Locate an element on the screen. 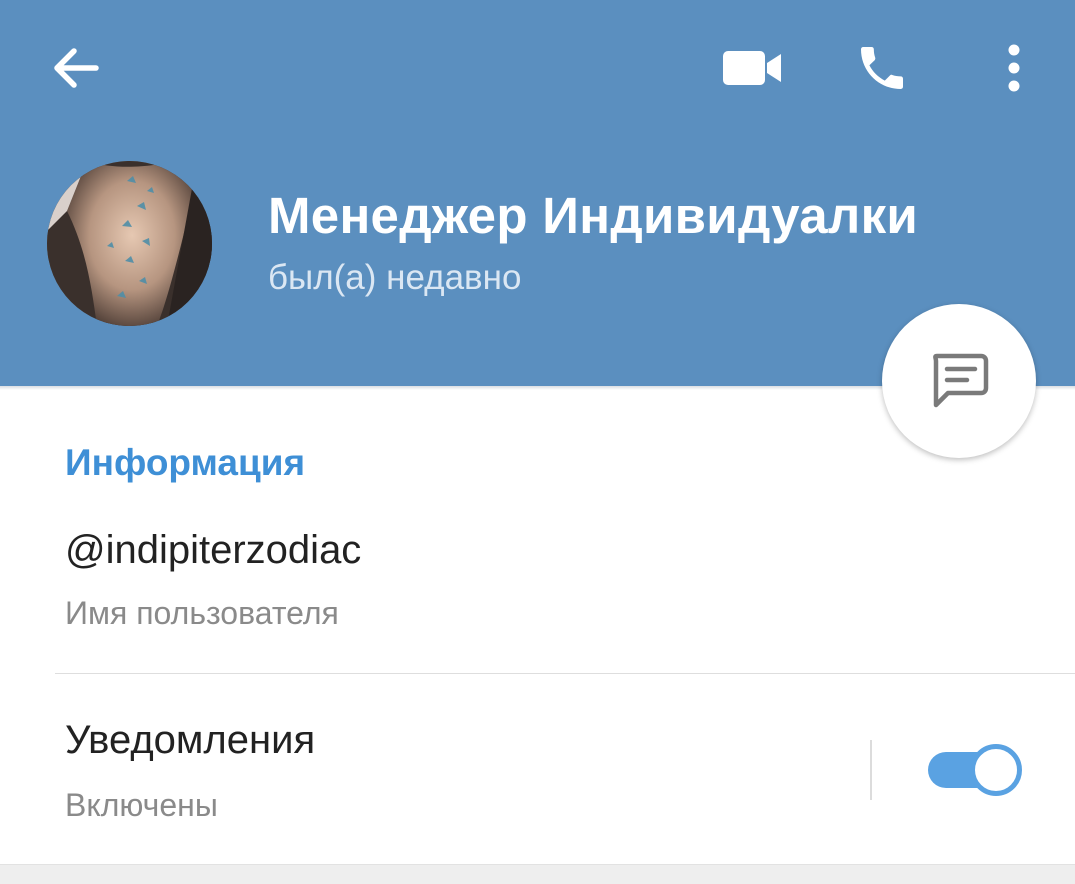 This screenshot has width=1075, height=884. voice-call-button is located at coordinates (882, 68).